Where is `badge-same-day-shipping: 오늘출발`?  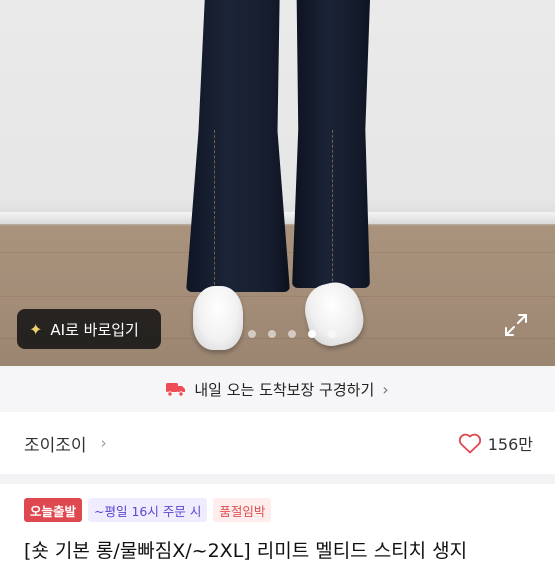 badge-same-day-shipping: 오늘출발 is located at coordinates (53, 510).